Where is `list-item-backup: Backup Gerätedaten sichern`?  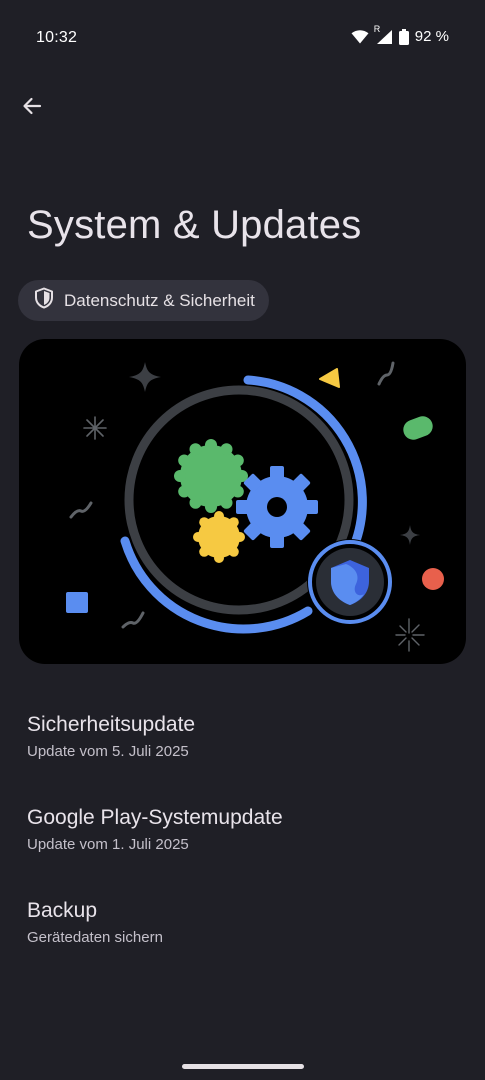 list-item-backup: Backup Gerätedaten sichern is located at coordinates (242, 923).